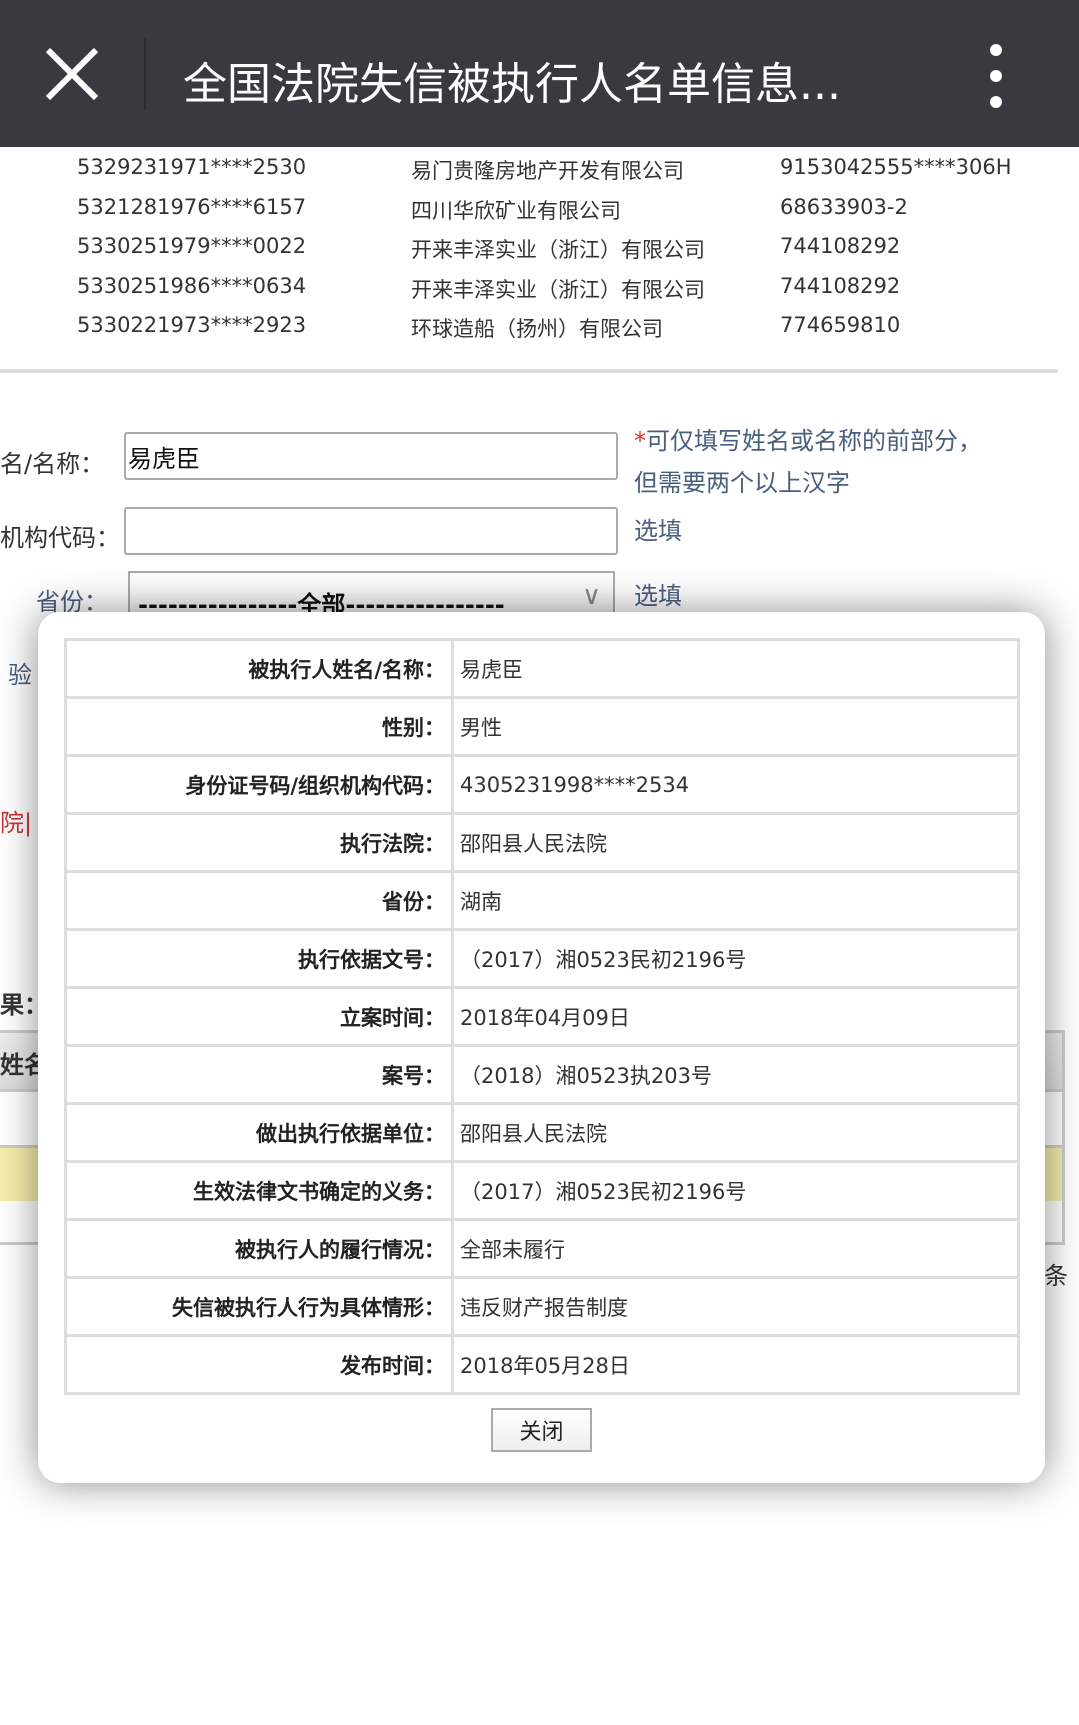 The width and height of the screenshot is (1079, 1725). I want to click on detail-row: 生效法律文书确定的义务： （2017）湘0523民初2196号, so click(542, 1190).